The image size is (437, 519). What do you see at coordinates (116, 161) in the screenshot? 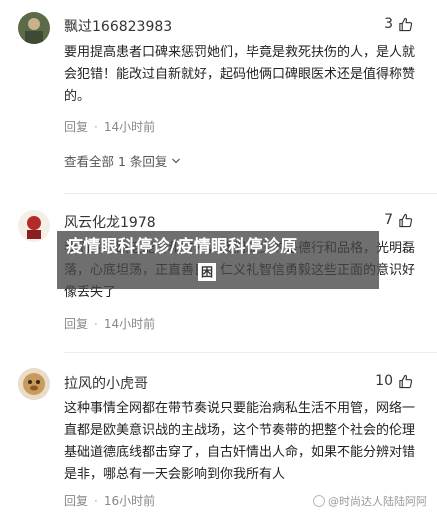
I see `view-replies-label: 查看全部 1 条回复` at bounding box center [116, 161].